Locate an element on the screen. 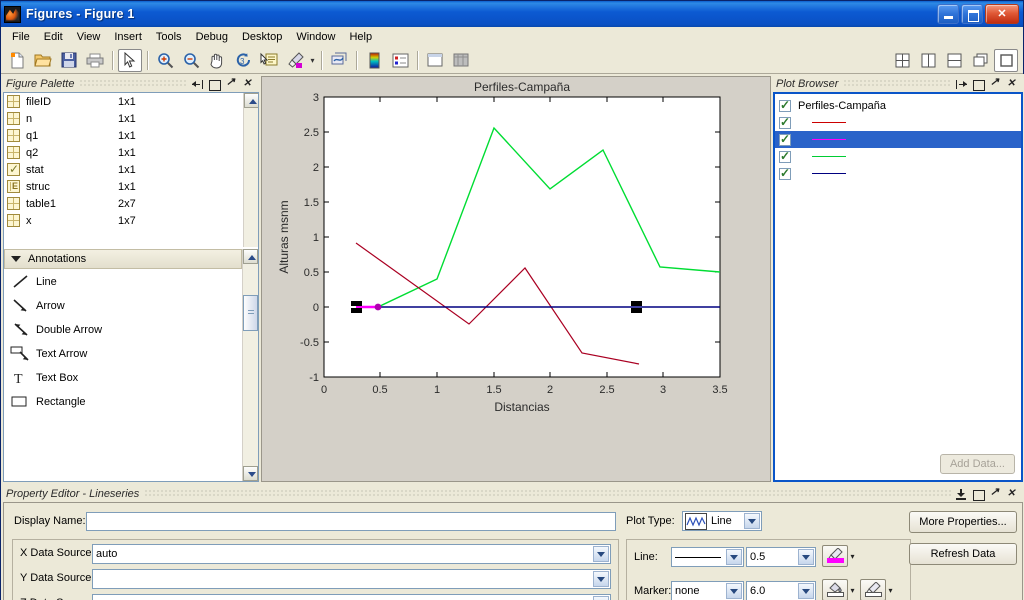 The width and height of the screenshot is (1024, 600). annotation-line: Line is located at coordinates (123, 282).